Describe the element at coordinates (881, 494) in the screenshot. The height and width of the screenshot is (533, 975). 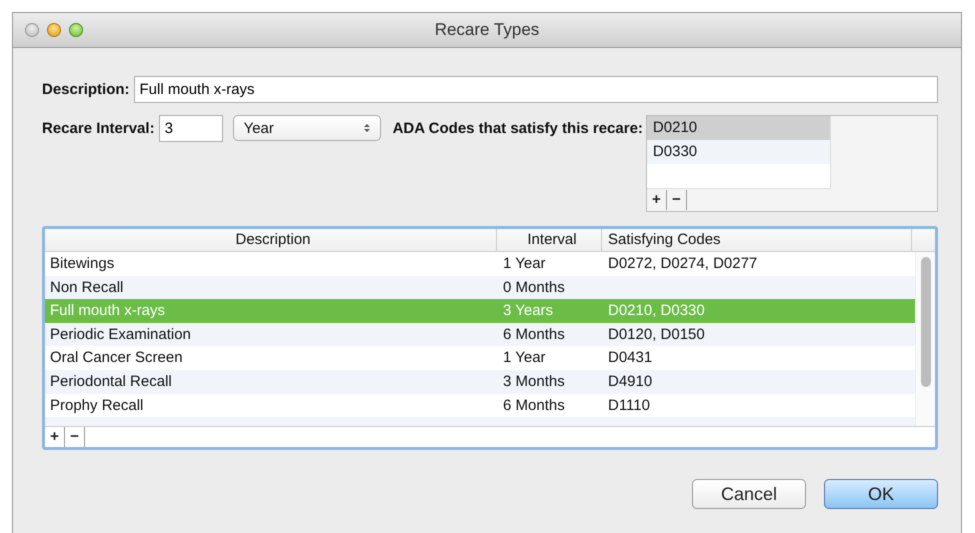
I see `ok-button: OK` at that location.